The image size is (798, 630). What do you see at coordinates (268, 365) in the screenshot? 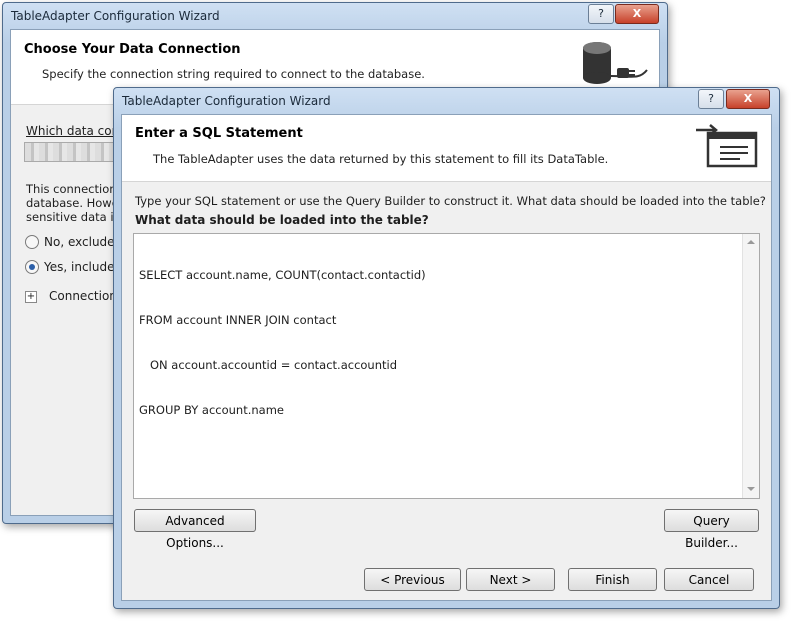
I see `sql-line: ON account.accountid = contact.accountid` at bounding box center [268, 365].